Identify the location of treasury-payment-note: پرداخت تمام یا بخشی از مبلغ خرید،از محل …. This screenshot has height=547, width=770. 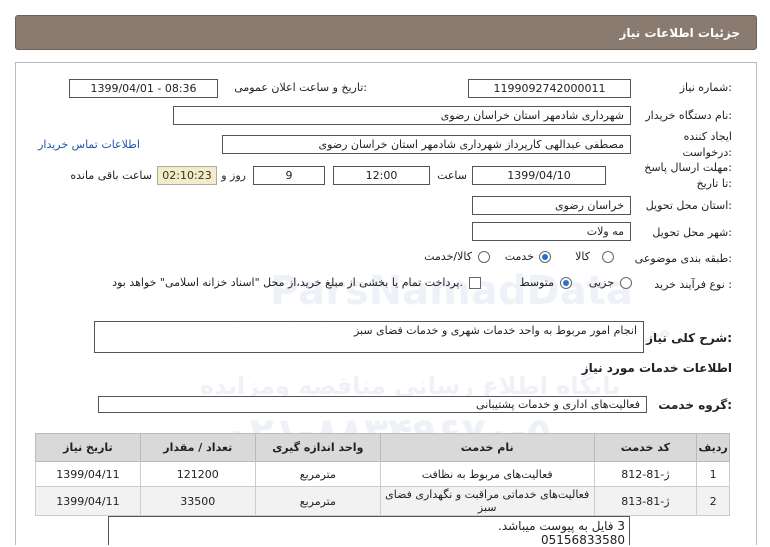
(287, 282).